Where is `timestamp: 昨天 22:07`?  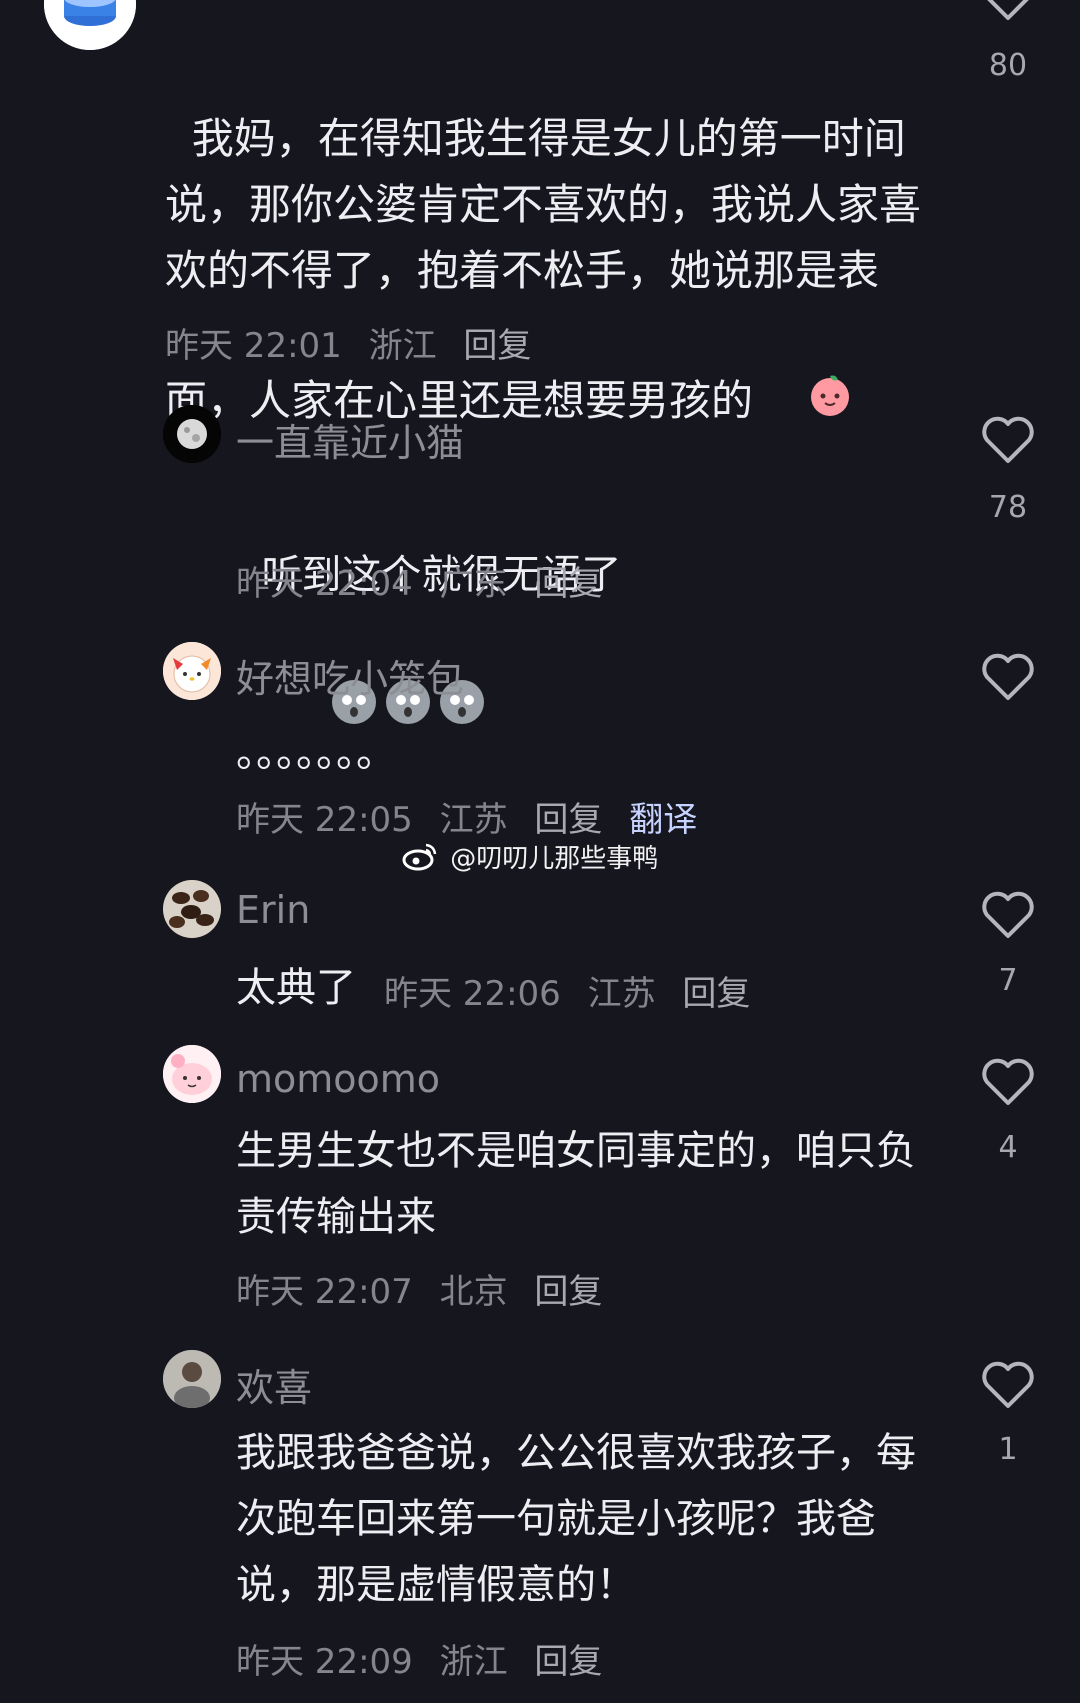
timestamp: 昨天 22:07 is located at coordinates (324, 1292).